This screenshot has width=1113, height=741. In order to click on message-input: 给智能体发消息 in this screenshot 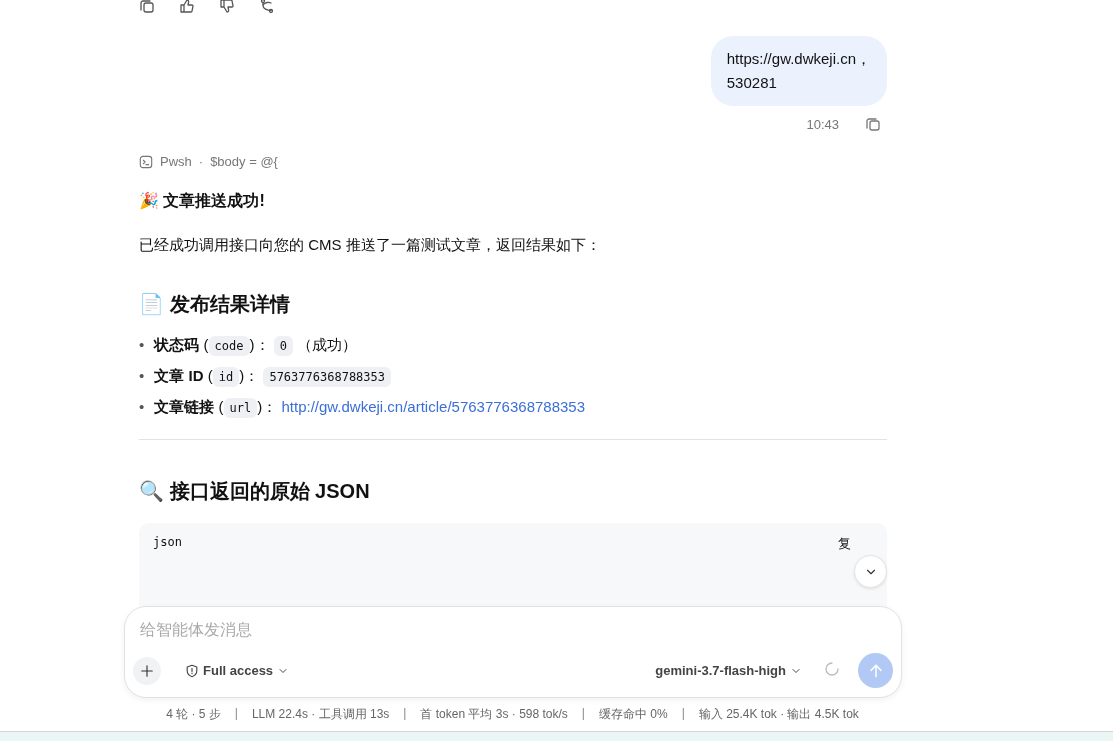, I will do `click(340, 630)`.